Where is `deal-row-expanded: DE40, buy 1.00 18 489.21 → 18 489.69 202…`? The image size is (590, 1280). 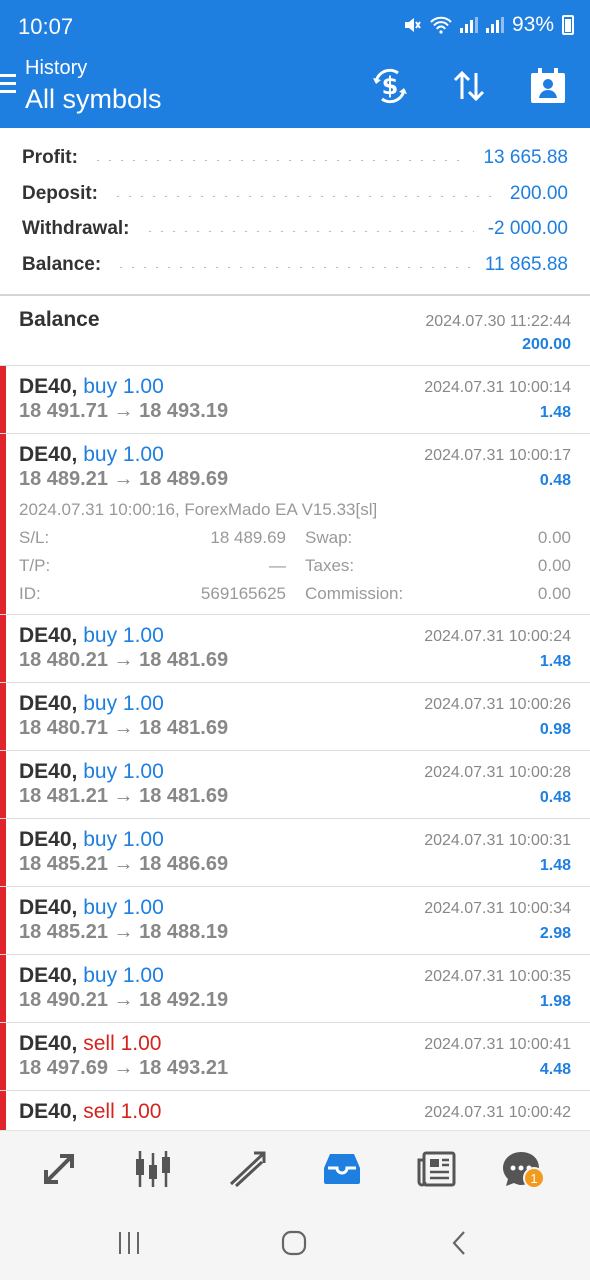
deal-row-expanded: DE40, buy 1.00 18 489.21 → 18 489.69 202… is located at coordinates (295, 524).